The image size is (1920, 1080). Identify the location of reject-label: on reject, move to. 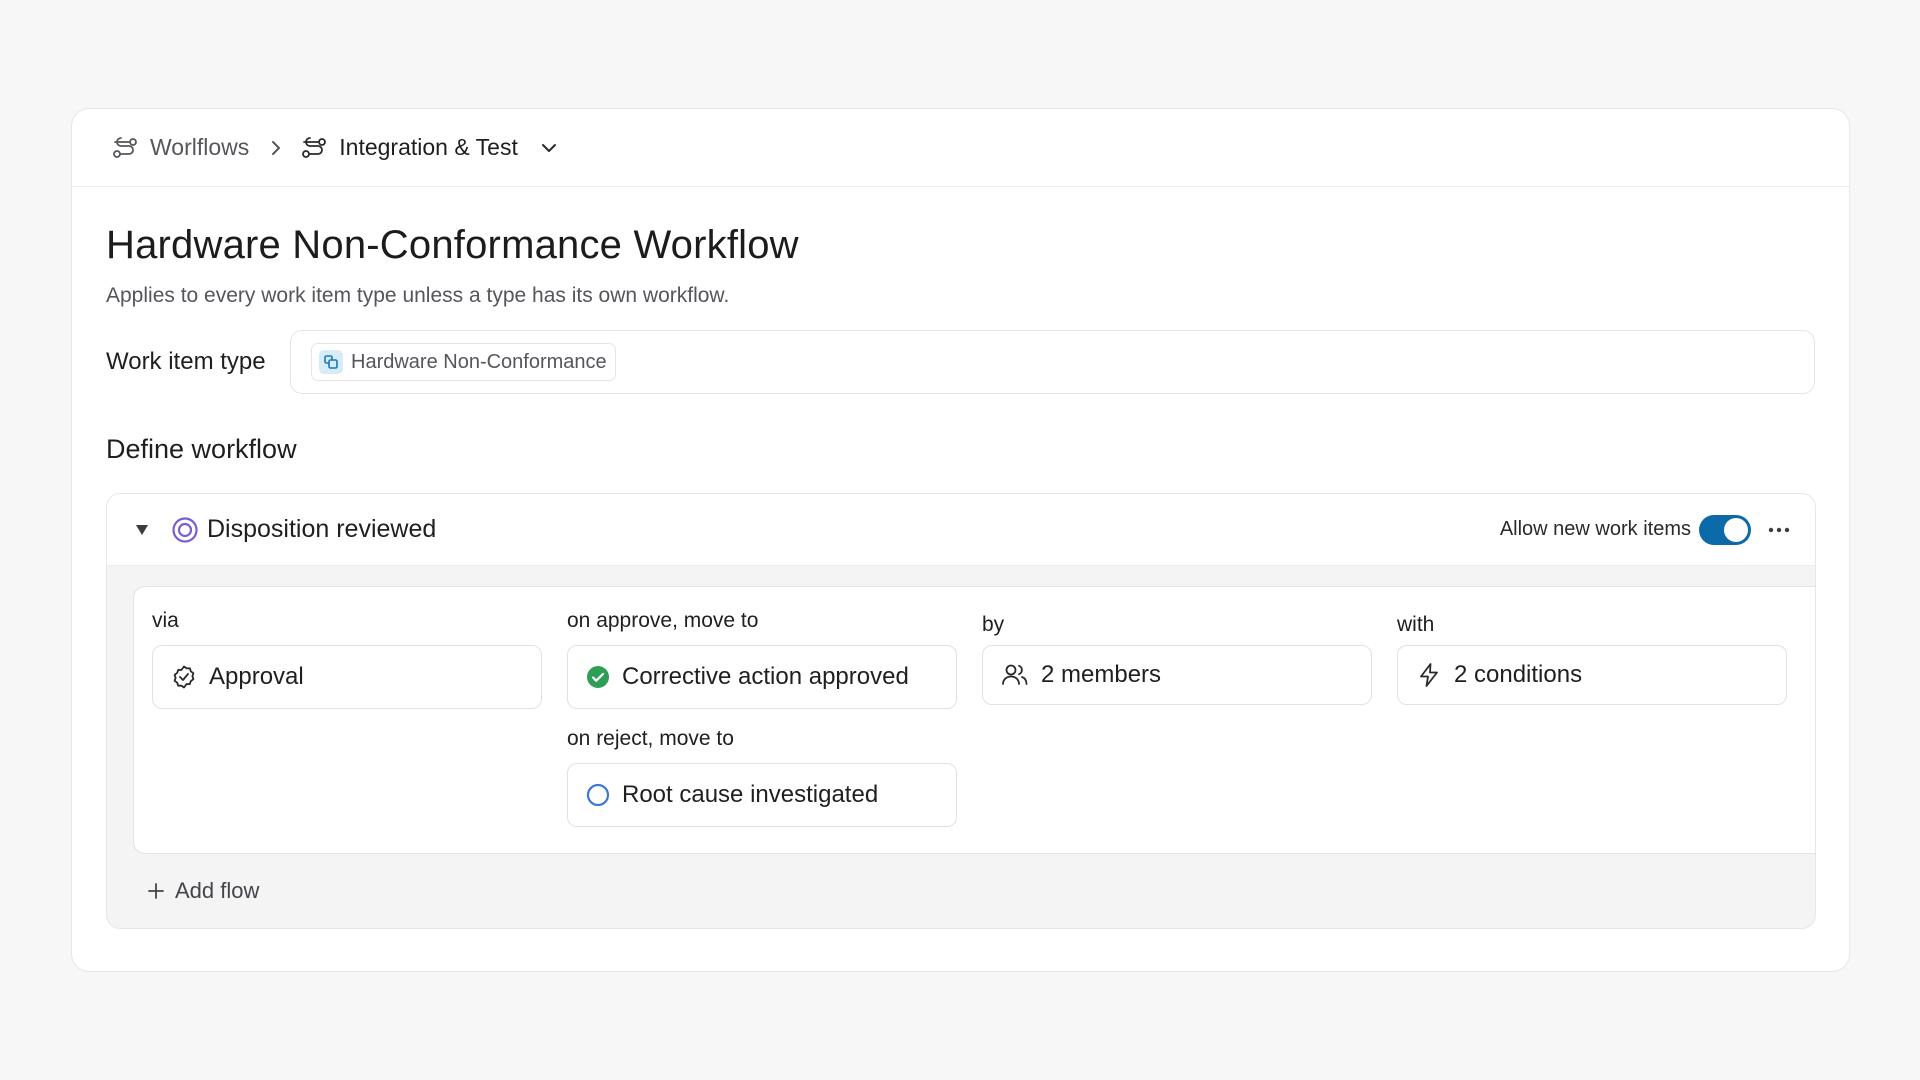
(650, 738).